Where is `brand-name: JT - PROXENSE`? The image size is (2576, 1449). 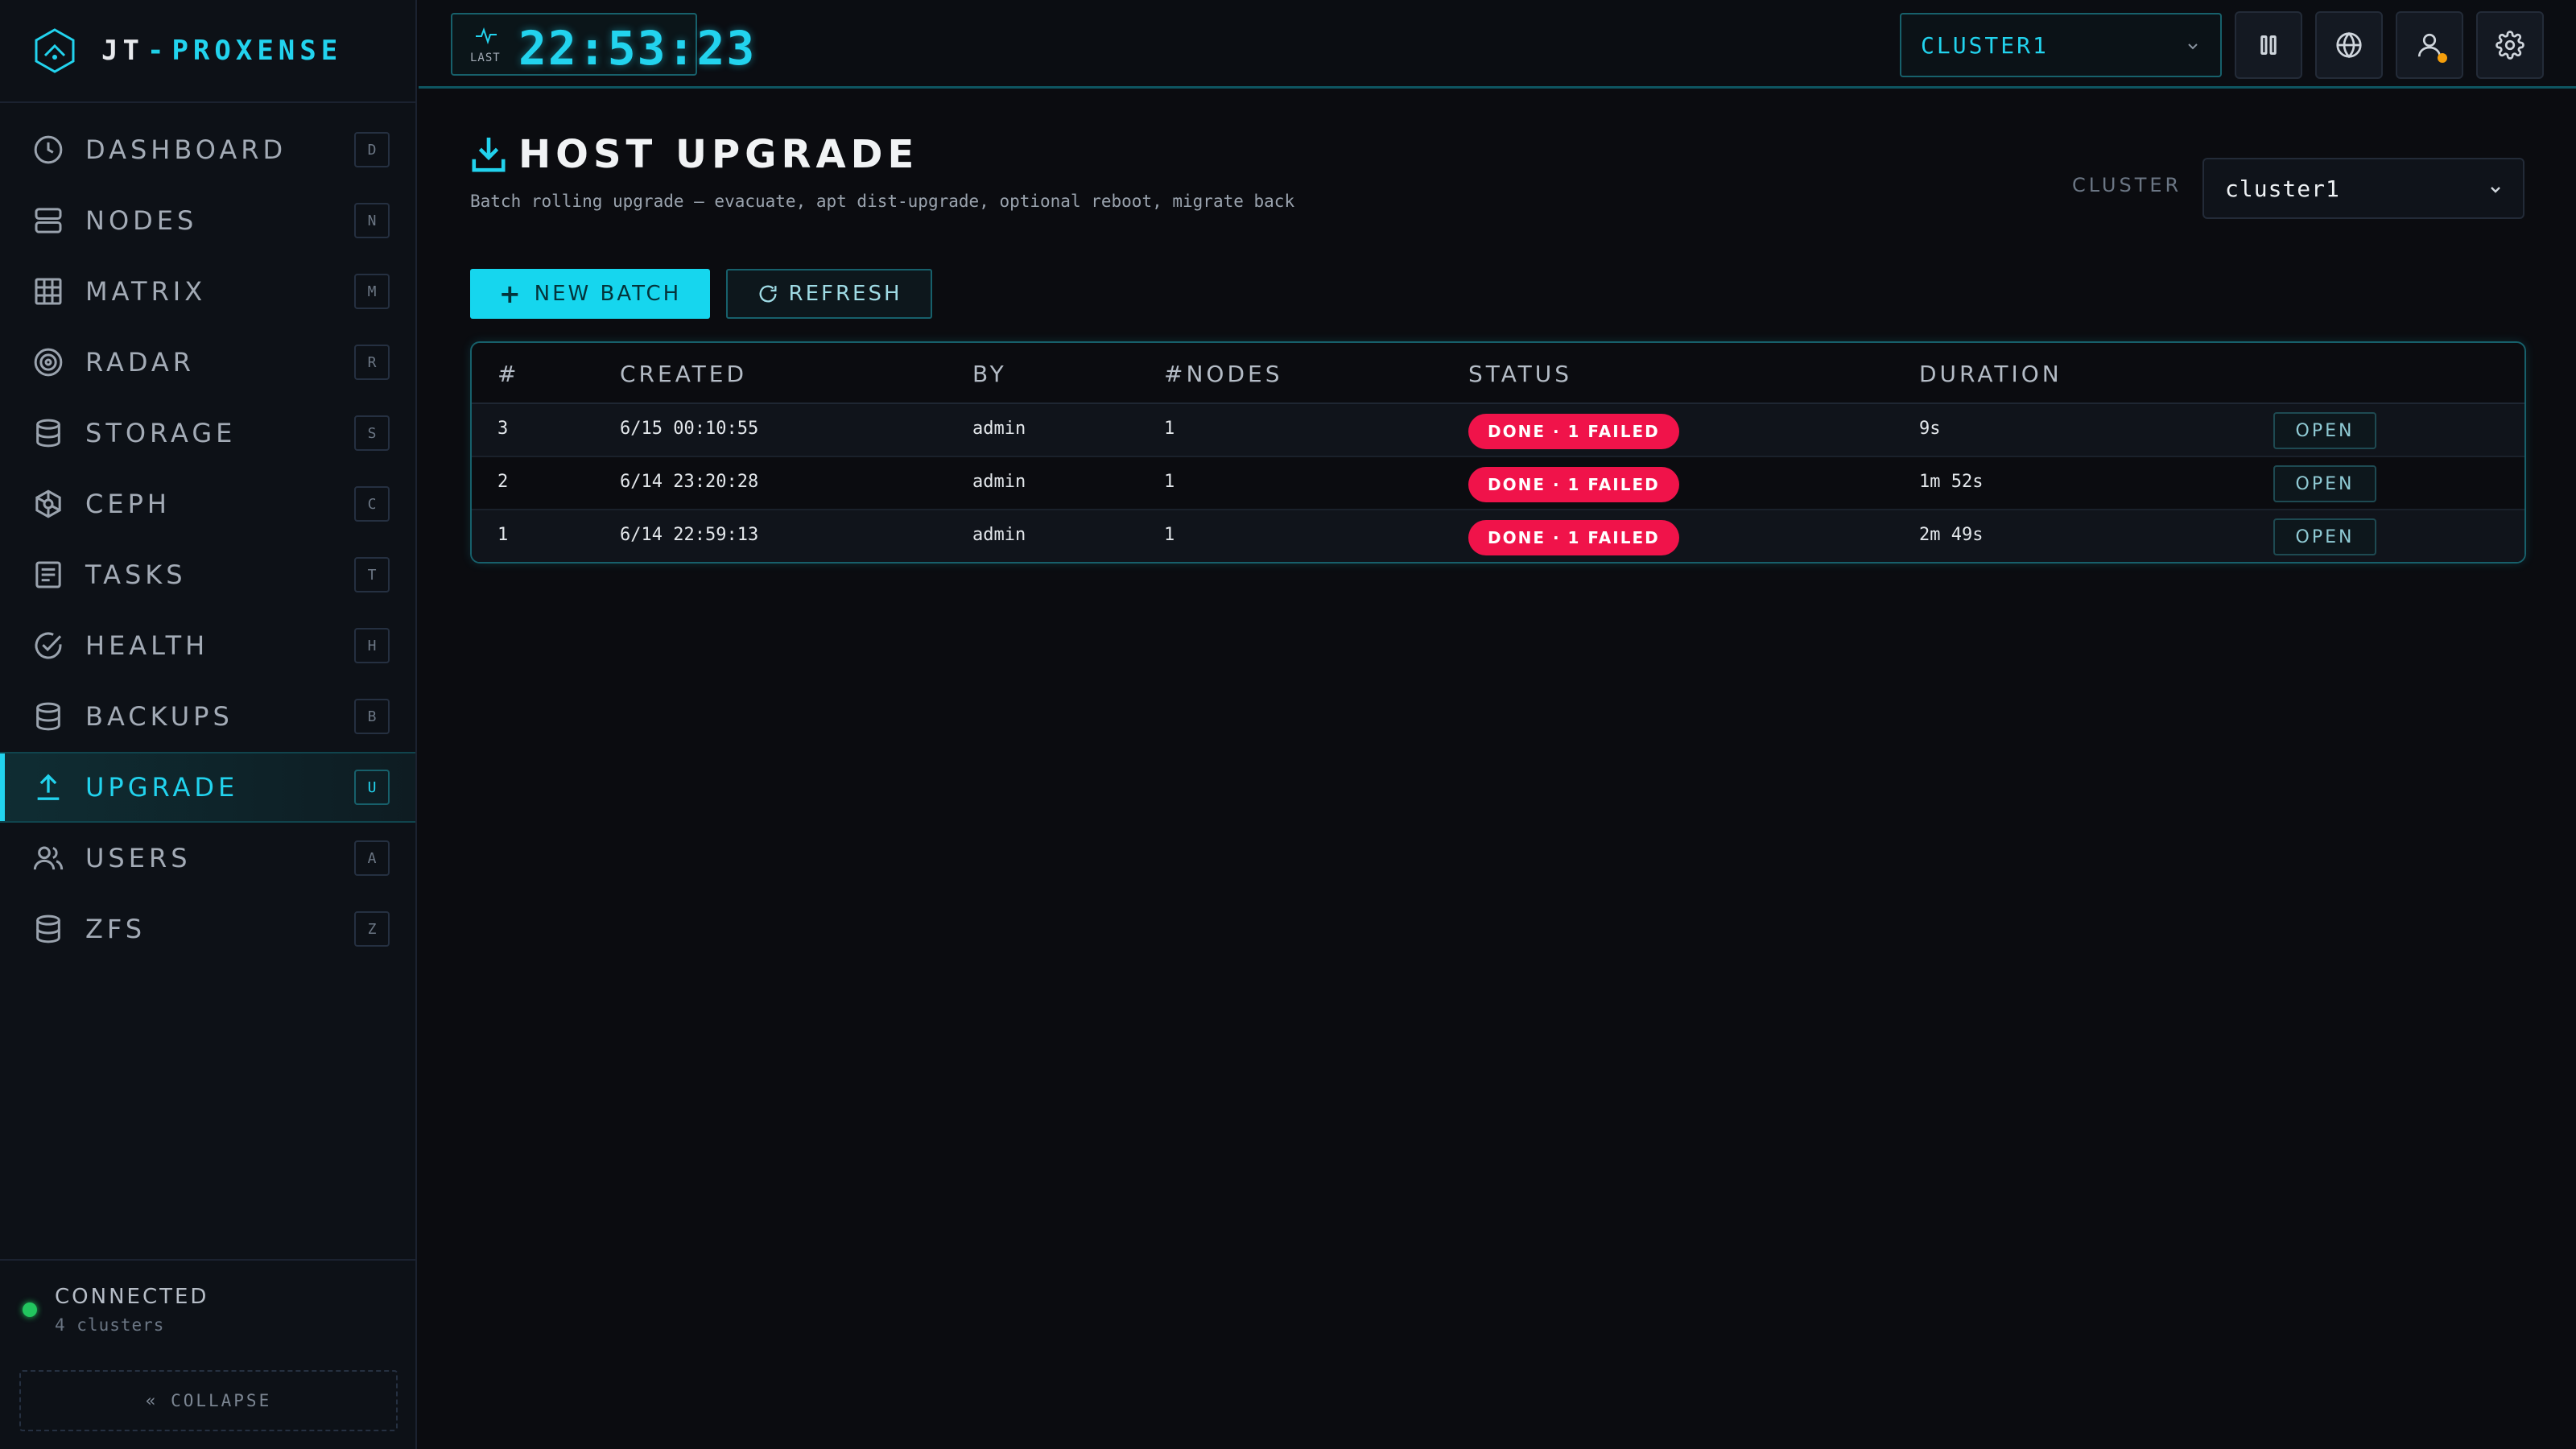 brand-name: JT - PROXENSE is located at coordinates (222, 51).